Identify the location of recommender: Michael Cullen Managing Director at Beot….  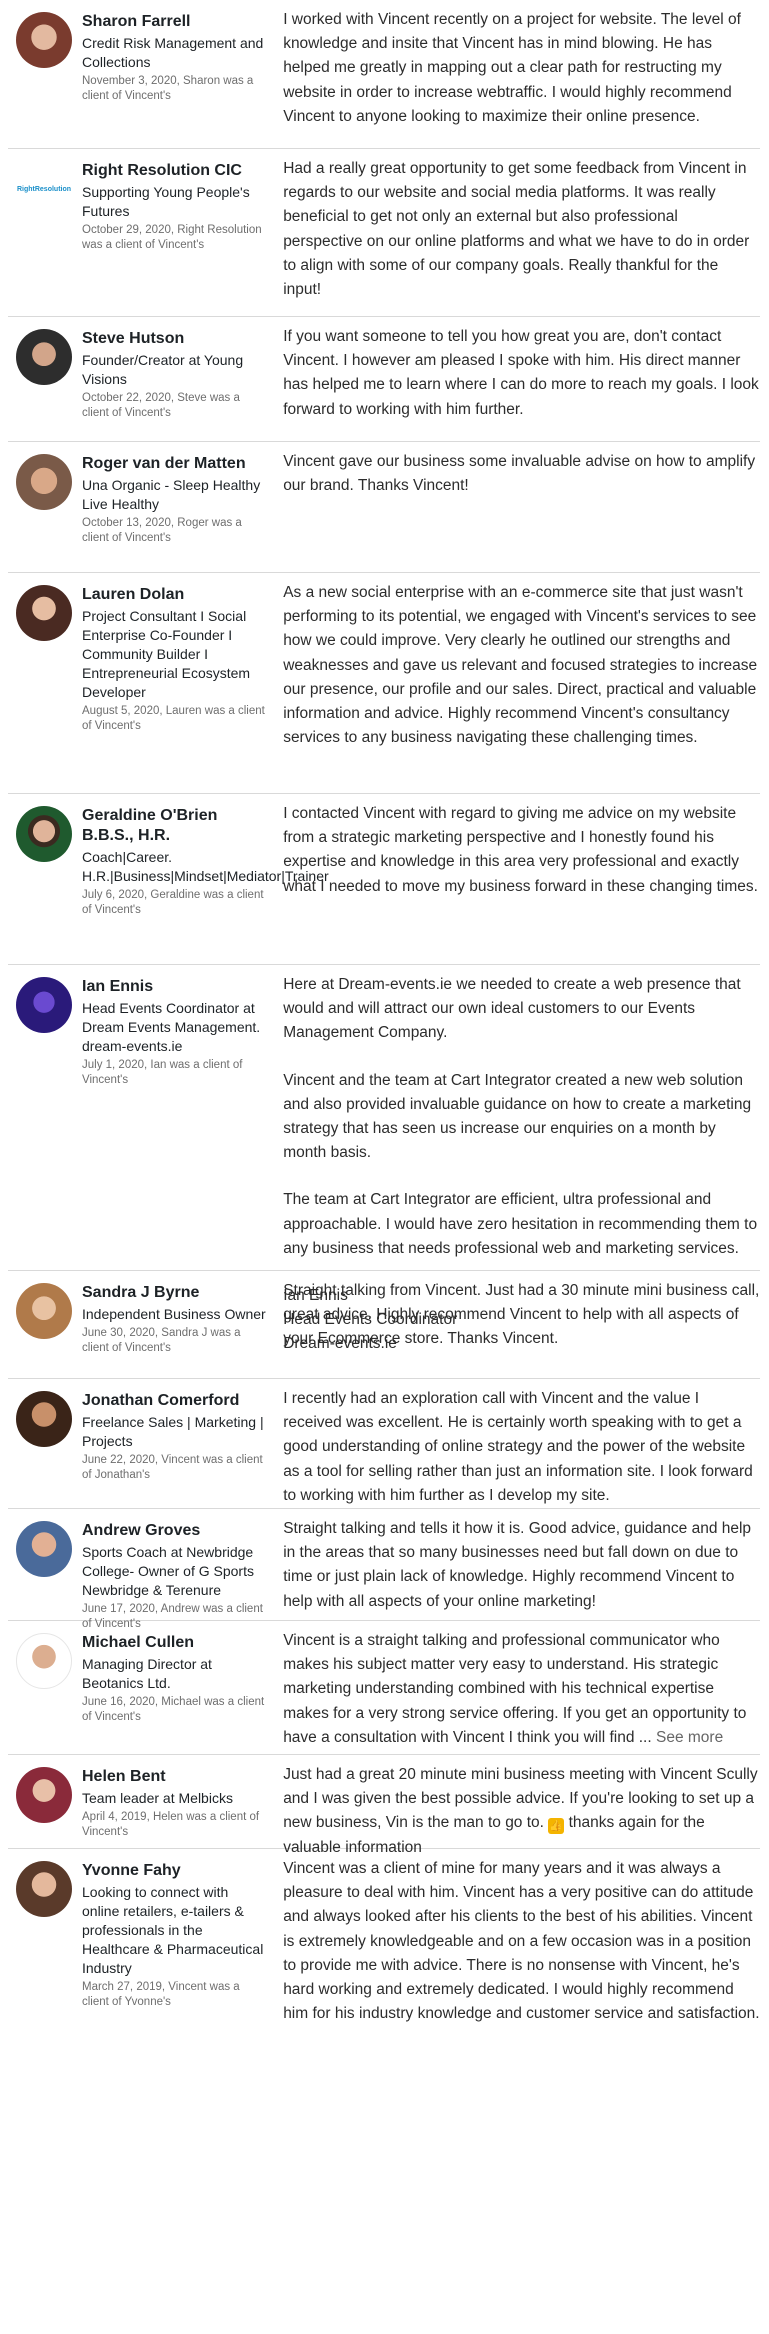
(141, 1687).